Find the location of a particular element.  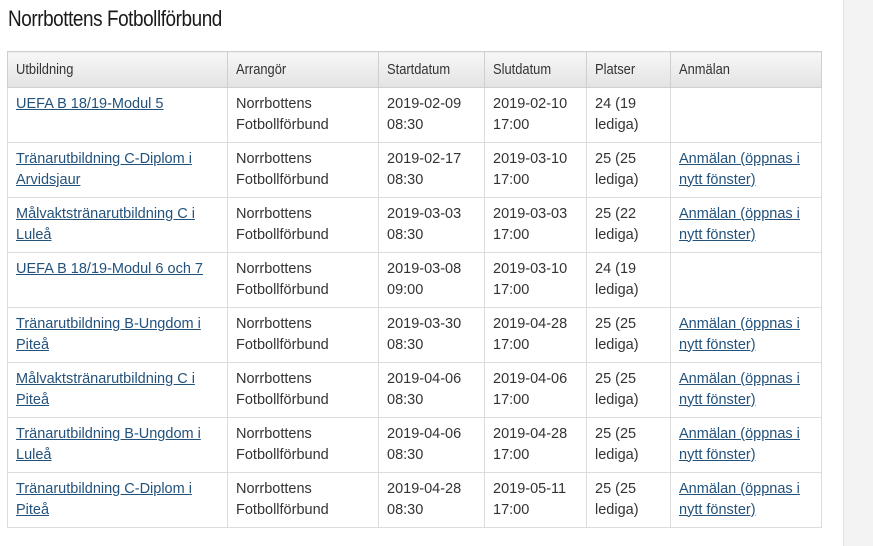

start-date-cell: 2019-04-28 08:30 is located at coordinates (431, 500).